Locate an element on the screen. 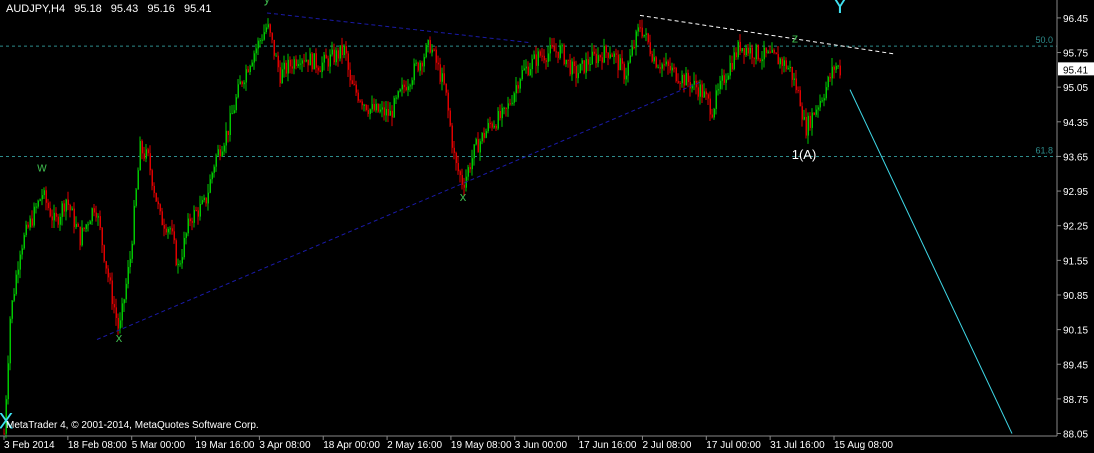 Image resolution: width=1094 pixels, height=453 pixels. y-tick-label: 88.05 is located at coordinates (1075, 435).